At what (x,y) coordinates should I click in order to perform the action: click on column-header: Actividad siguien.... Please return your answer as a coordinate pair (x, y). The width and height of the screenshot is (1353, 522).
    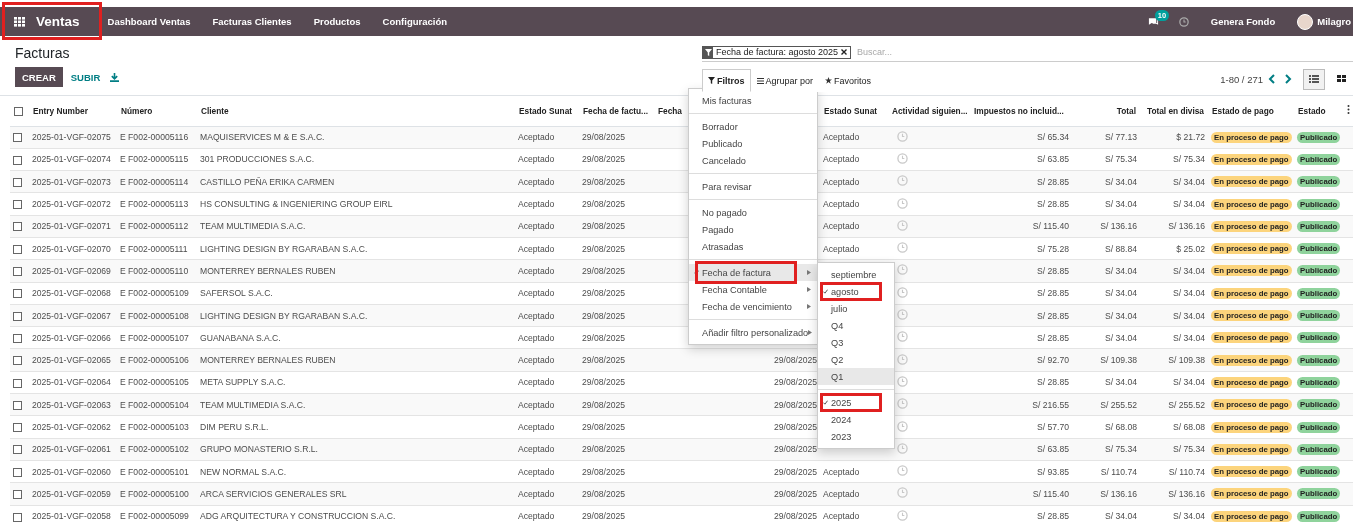
    Looking at the image, I should click on (929, 111).